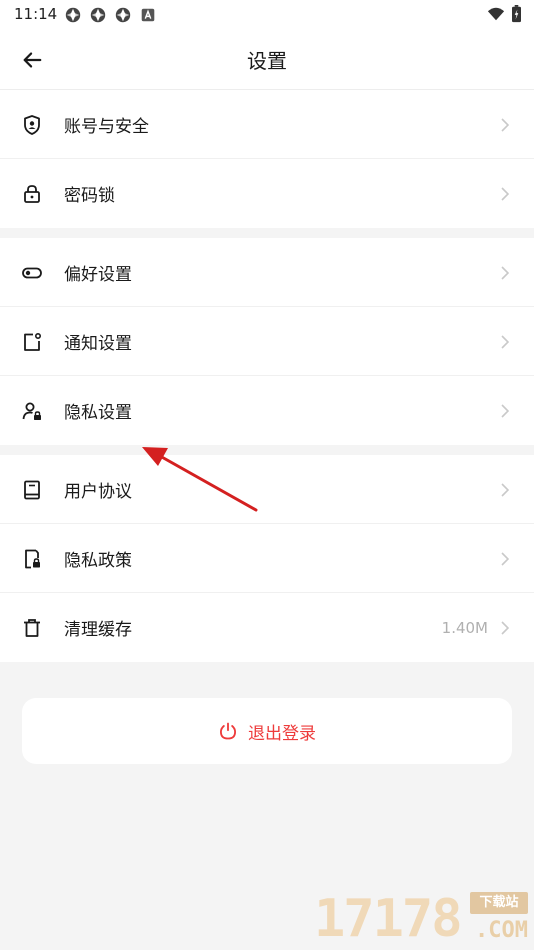  What do you see at coordinates (501, 930) in the screenshot?
I see `watermark-domain: .COM` at bounding box center [501, 930].